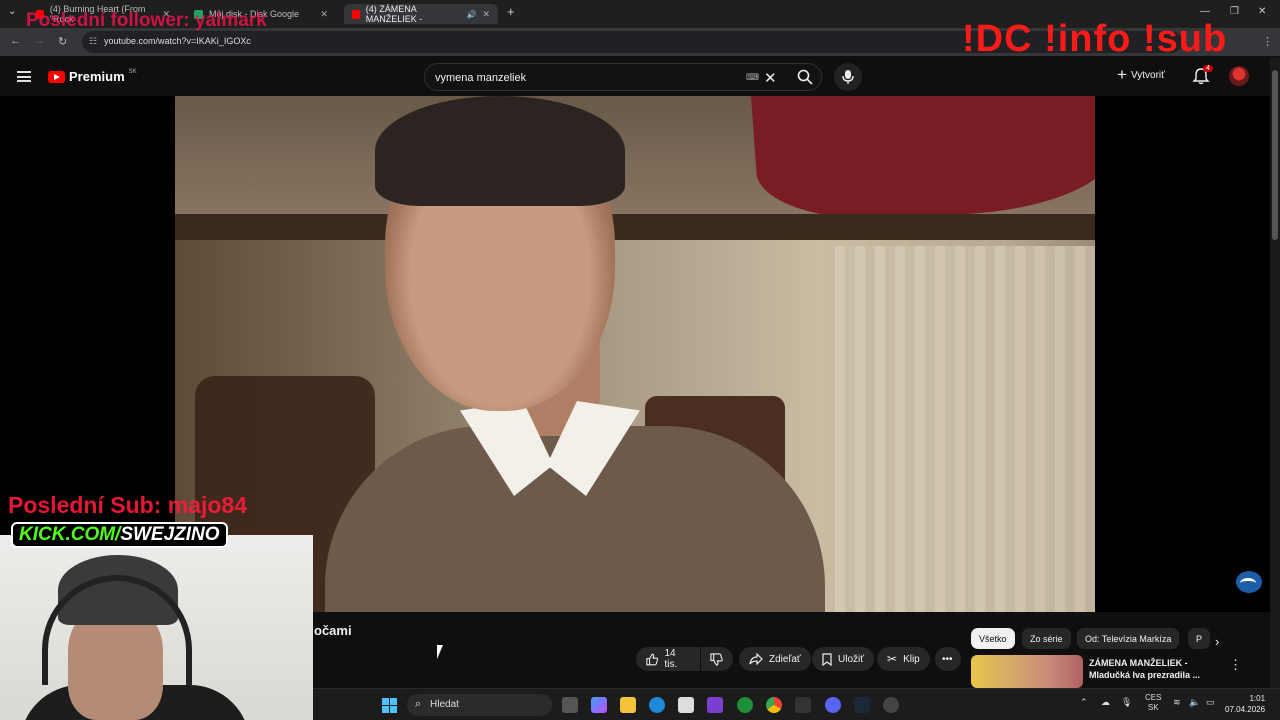 The image size is (1280, 720). What do you see at coordinates (1257, 698) in the screenshot?
I see `clock-time: 1:01` at bounding box center [1257, 698].